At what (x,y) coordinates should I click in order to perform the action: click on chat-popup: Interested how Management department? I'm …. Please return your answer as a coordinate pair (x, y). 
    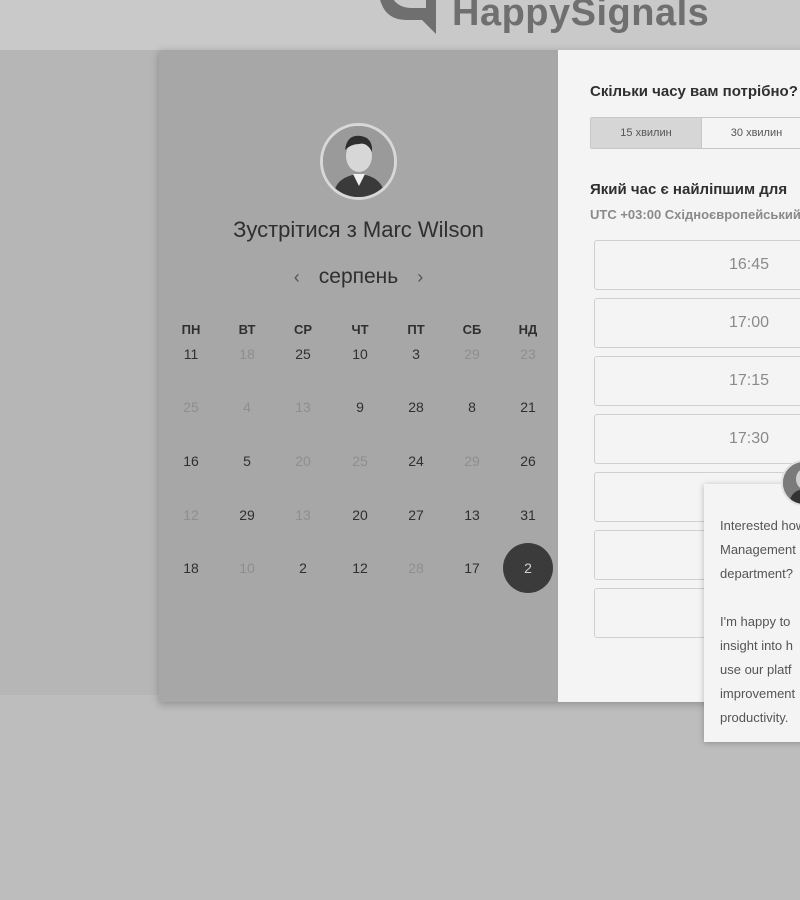
    Looking at the image, I should click on (752, 613).